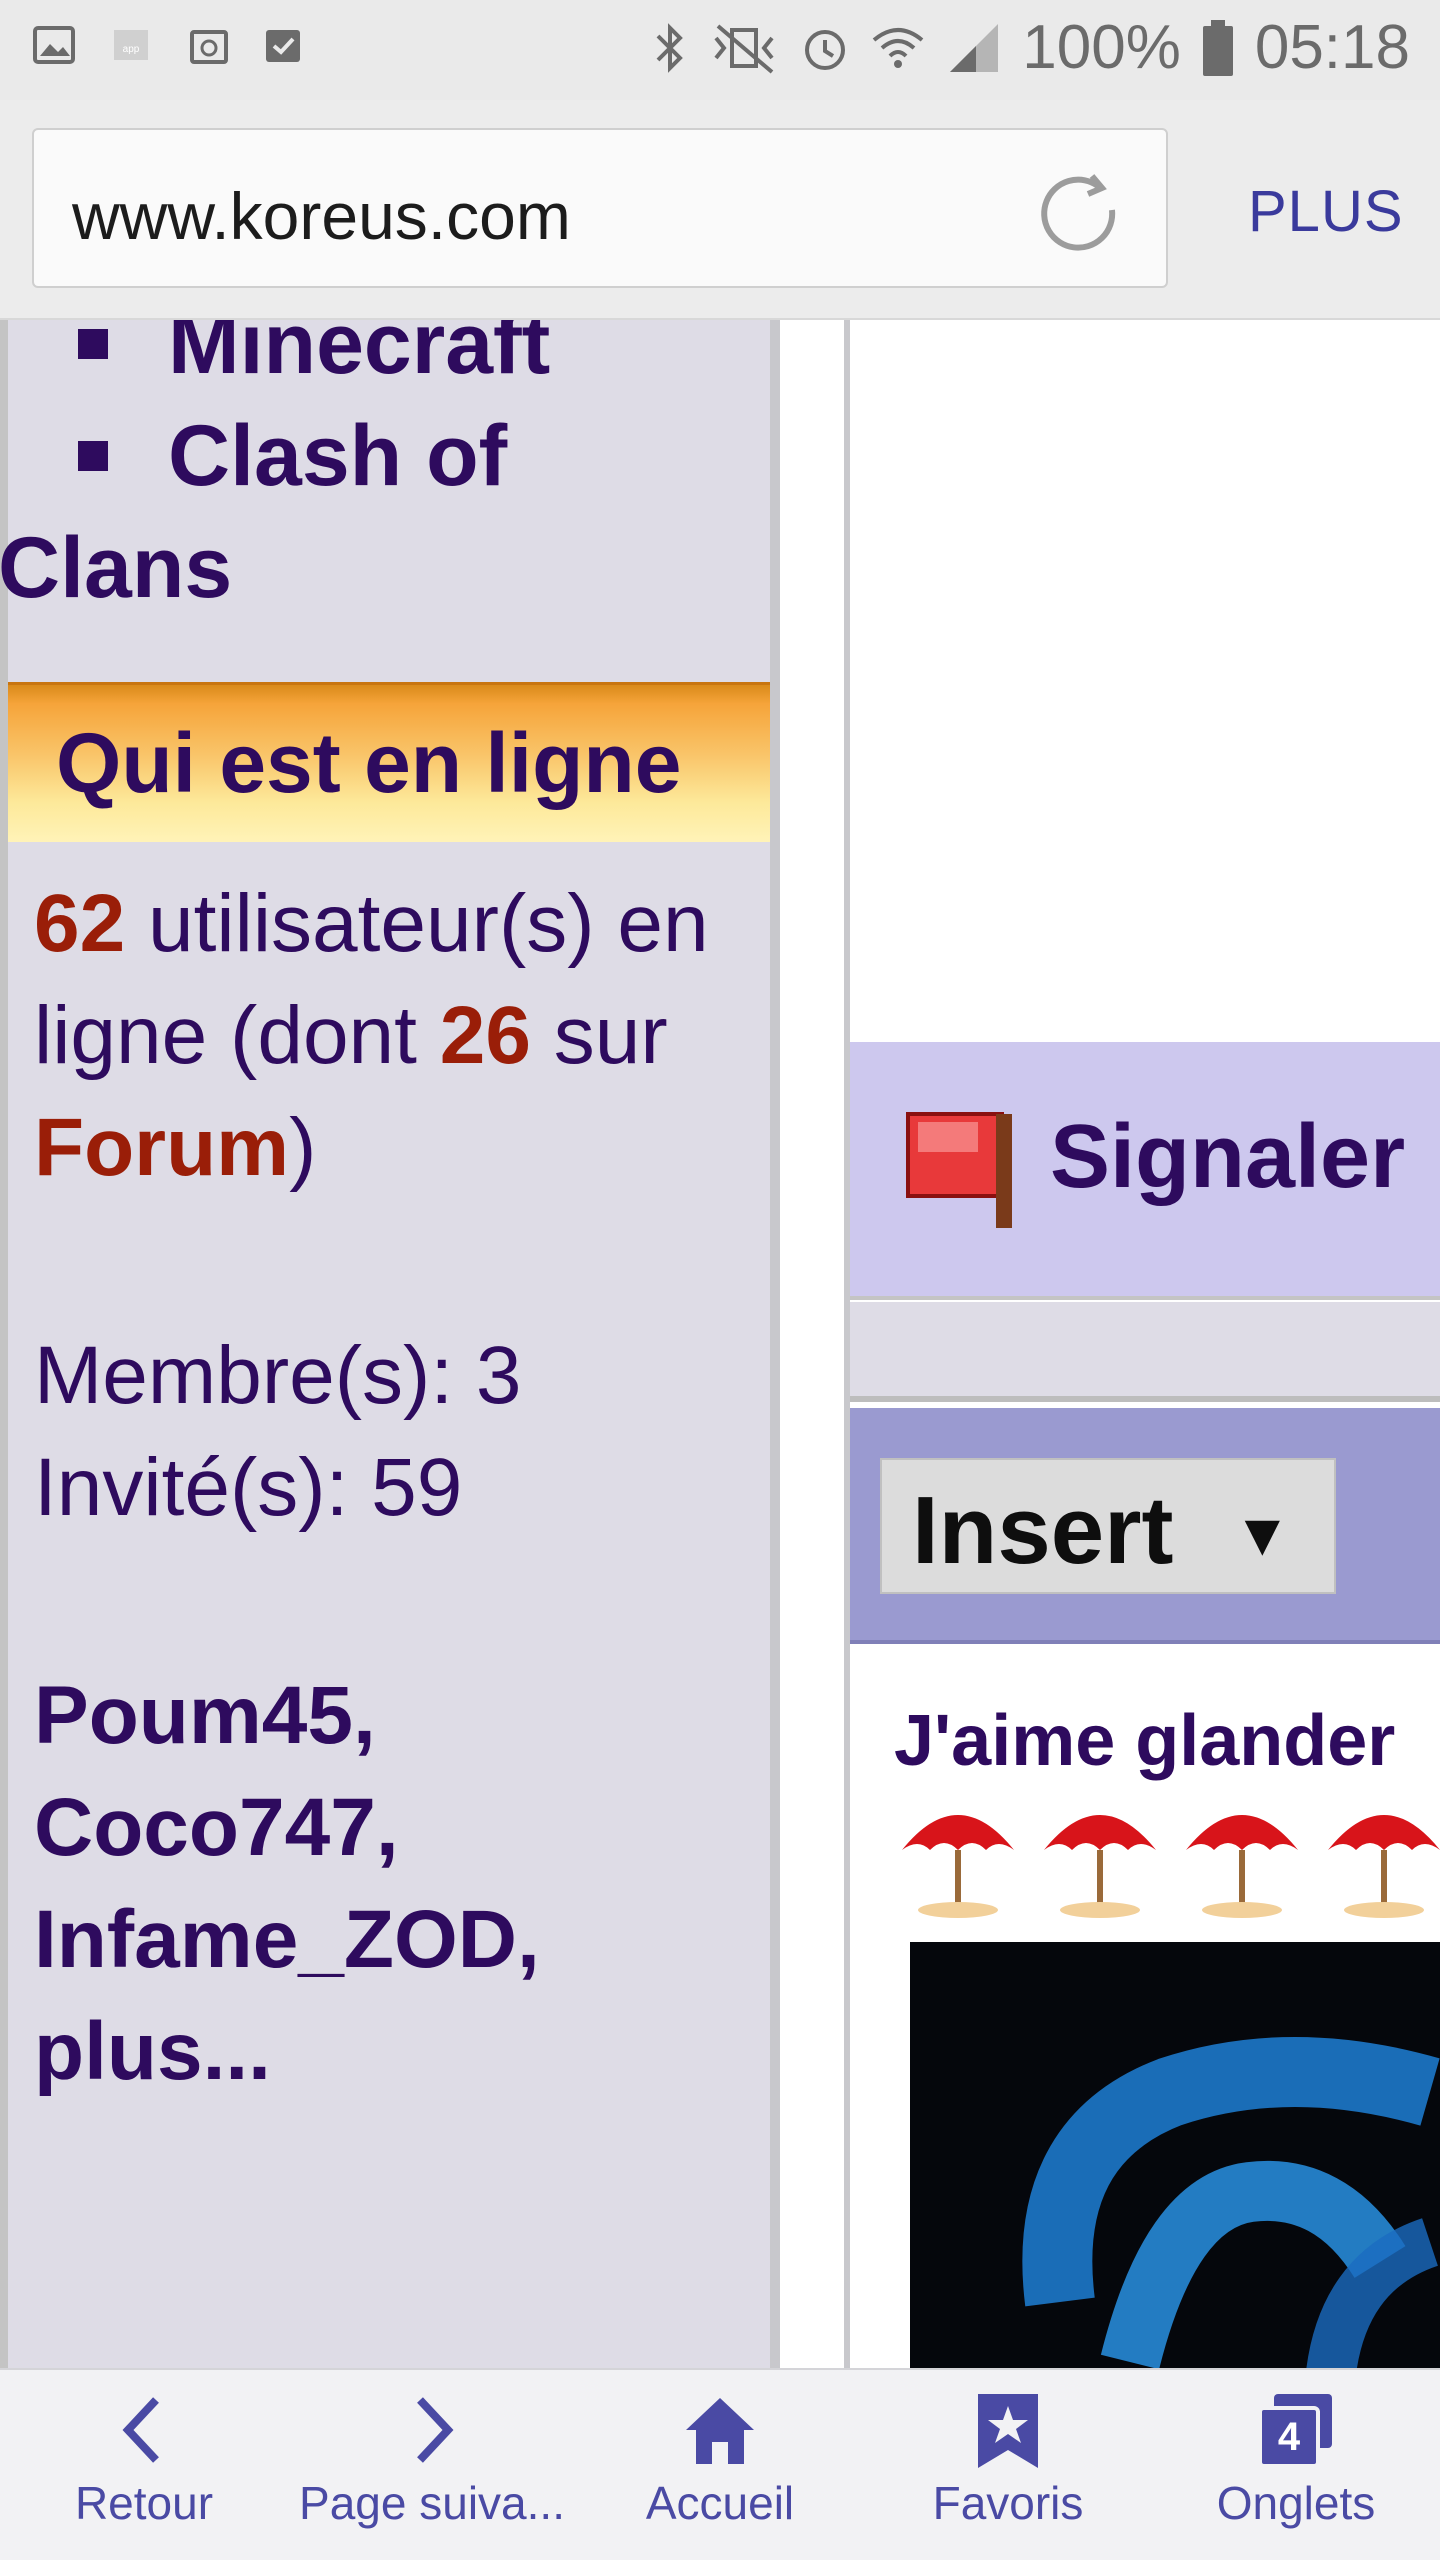 This screenshot has height=2560, width=1440. I want to click on report-box: Signaler, so click(1145, 1171).